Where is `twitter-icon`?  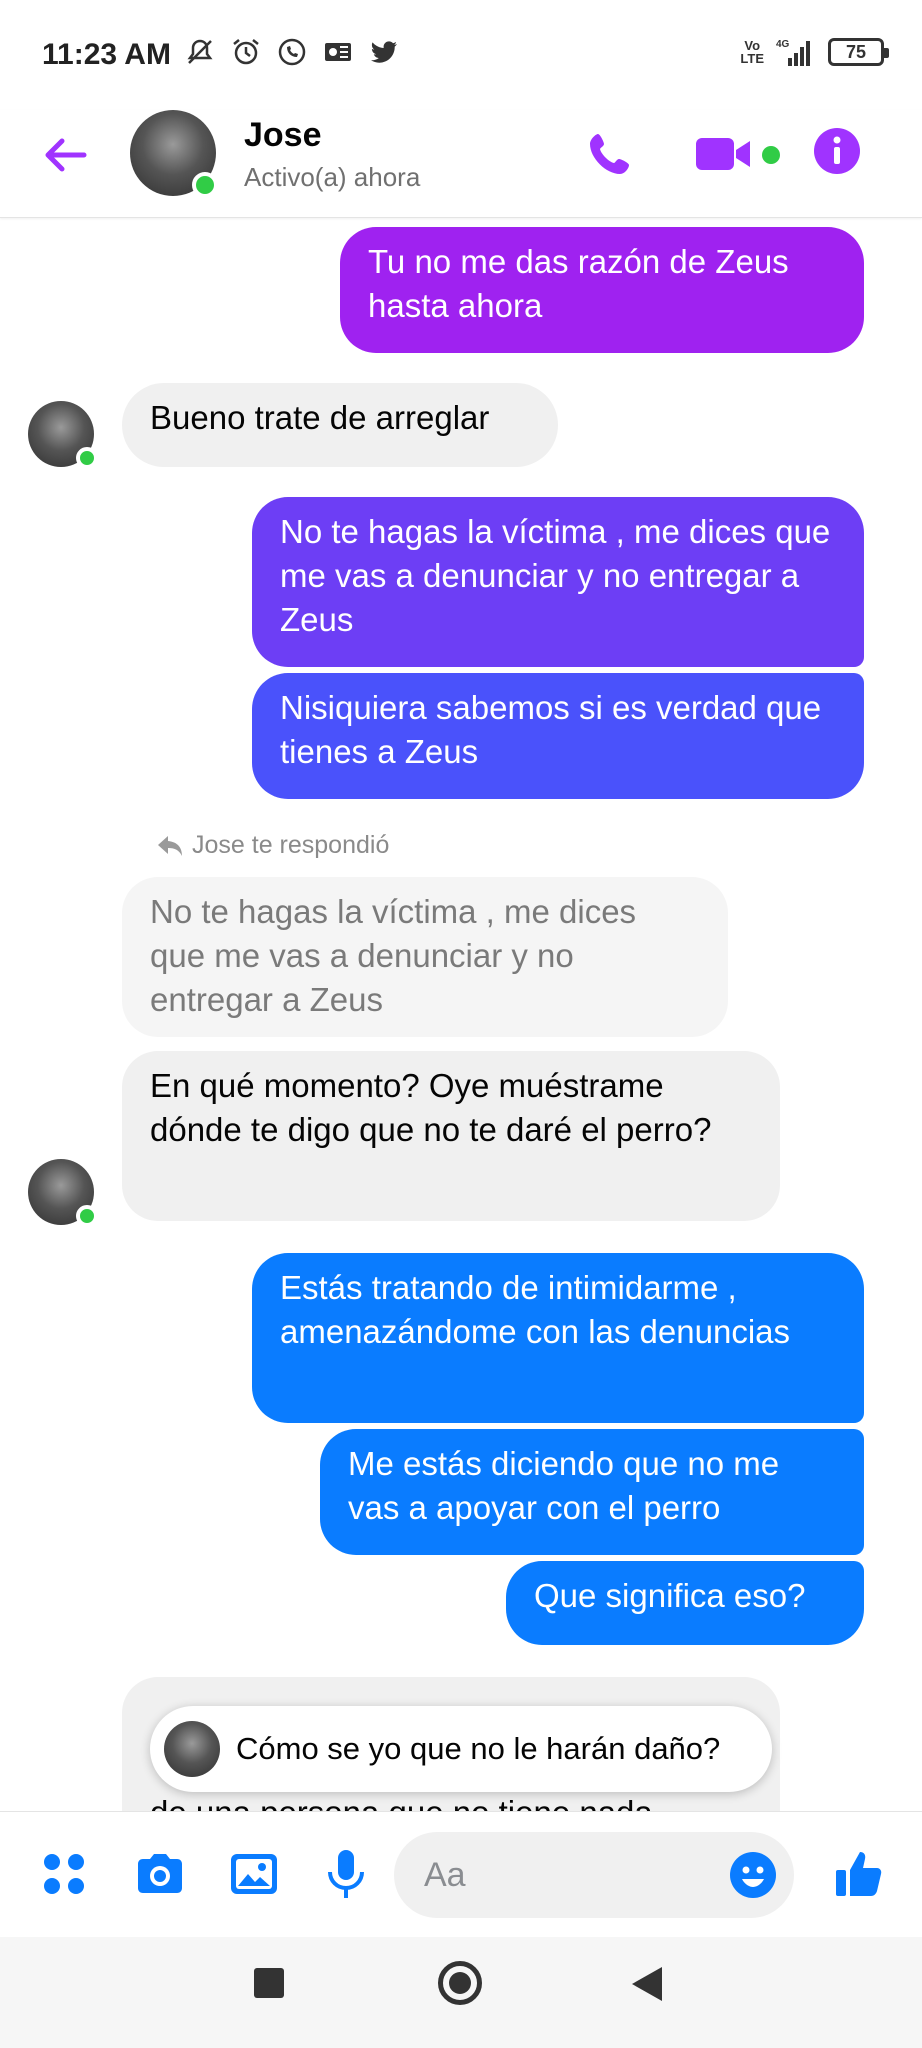 twitter-icon is located at coordinates (384, 52).